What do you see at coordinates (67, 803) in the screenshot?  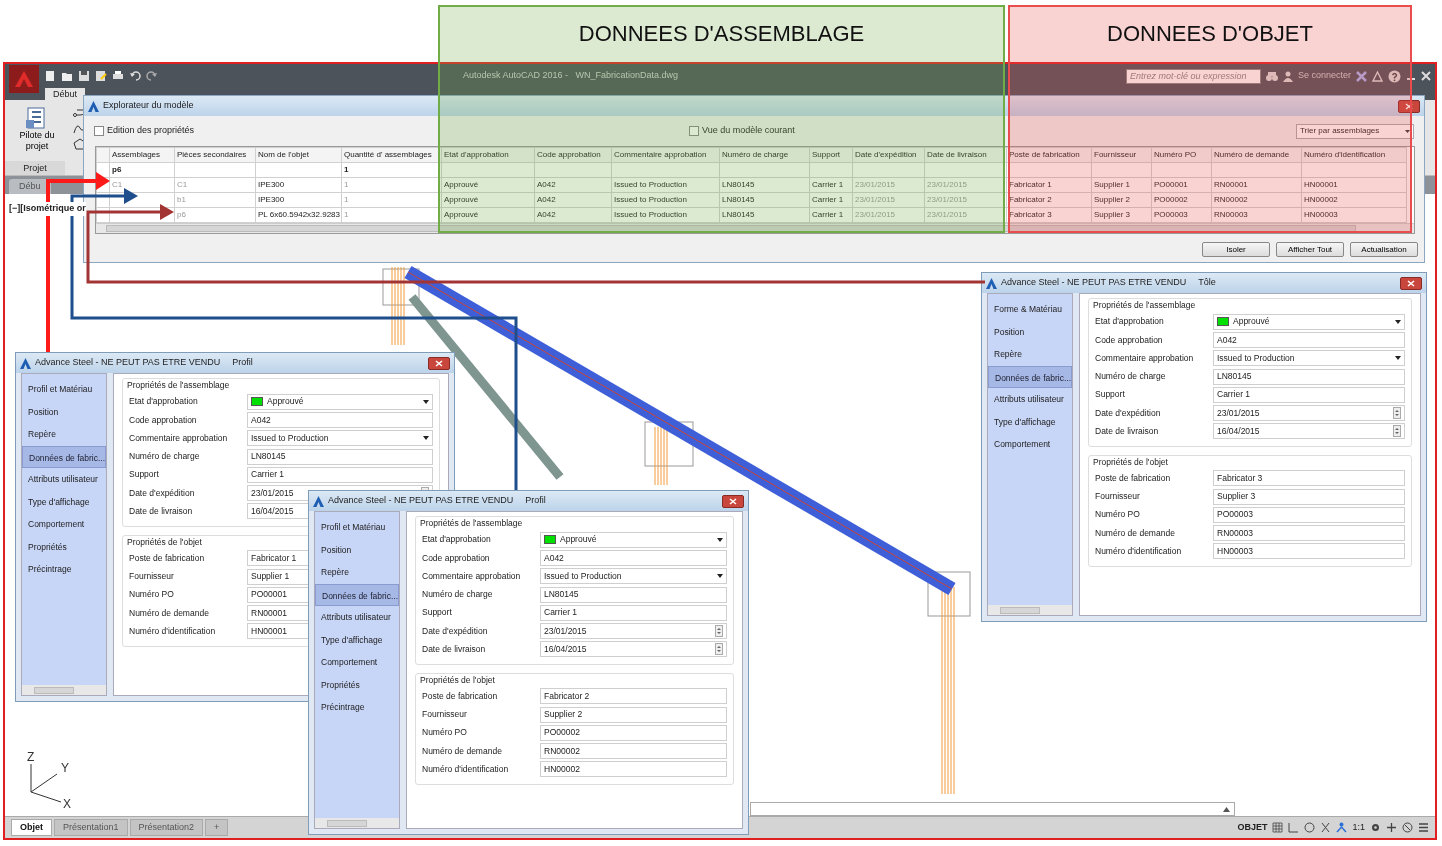 I see `axis-label: X` at bounding box center [67, 803].